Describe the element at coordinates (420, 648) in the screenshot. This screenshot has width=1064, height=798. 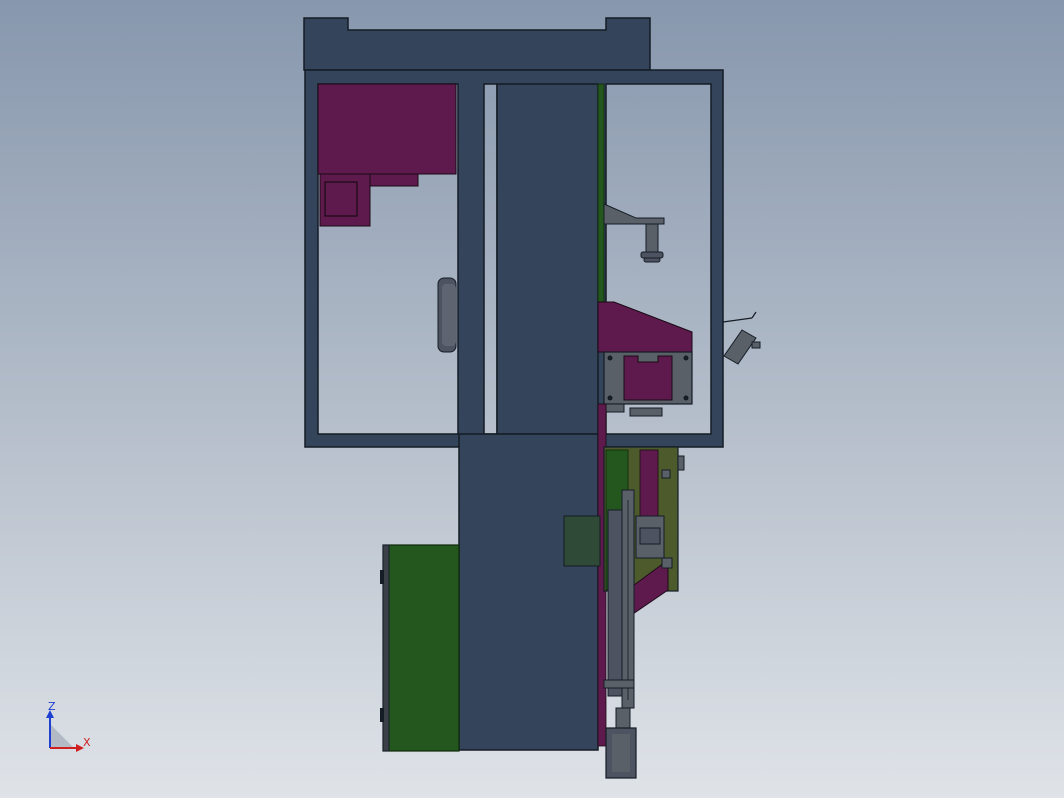
I see `green-motor-box` at that location.